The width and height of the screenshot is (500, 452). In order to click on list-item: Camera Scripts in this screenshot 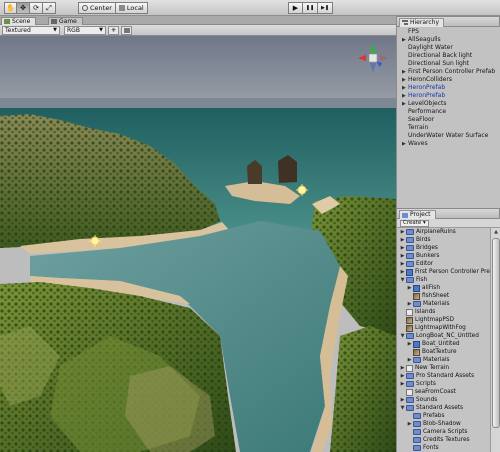, I will do `click(440, 432)`.